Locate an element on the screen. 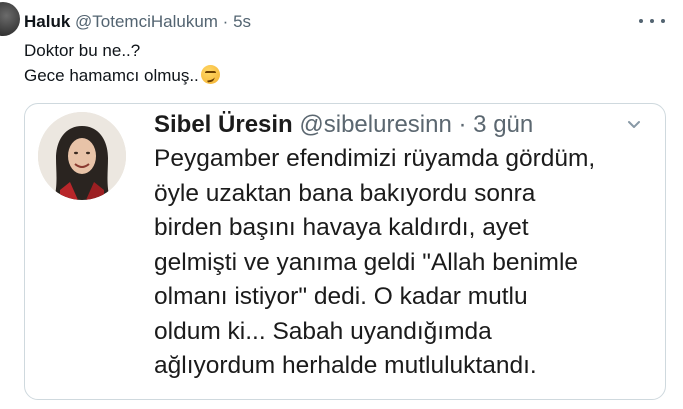 The height and width of the screenshot is (409, 683). quote-header: Sibel Üresin @sibeluresinn · 3 gün is located at coordinates (343, 125).